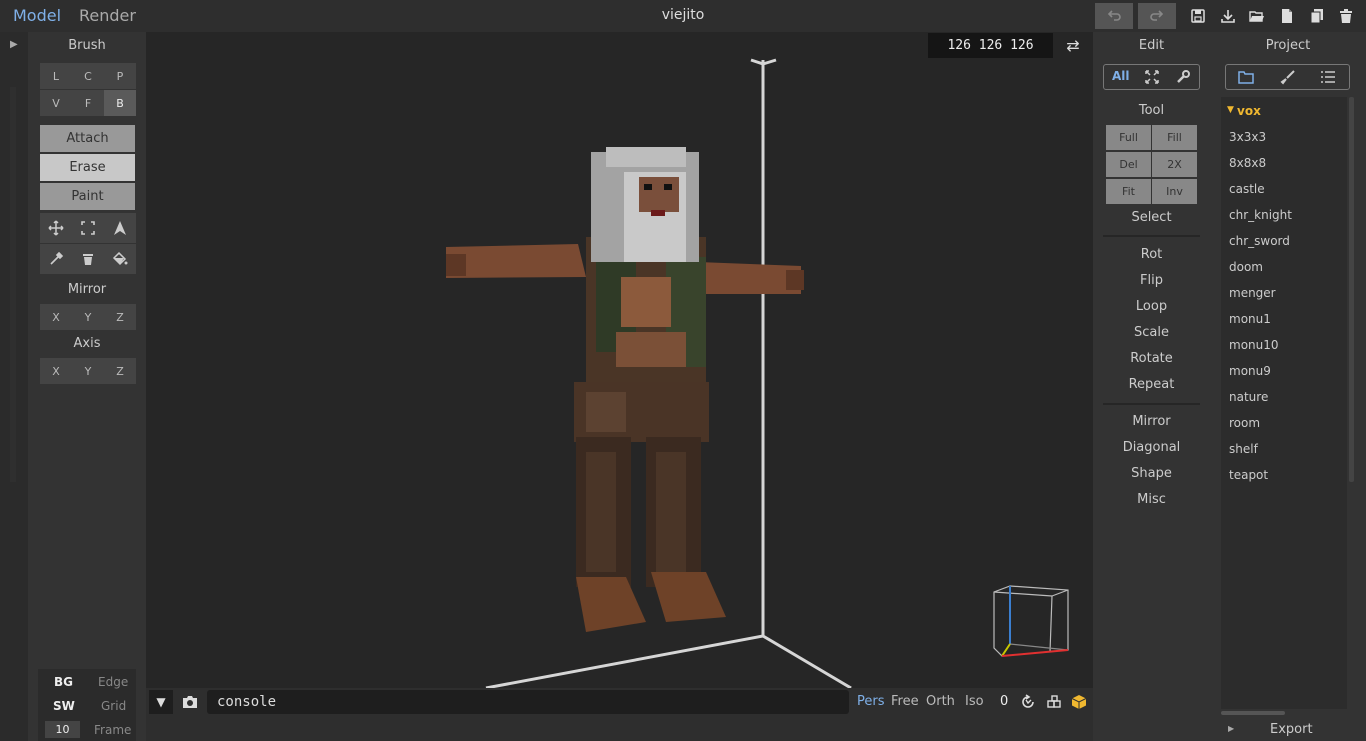  What do you see at coordinates (1246, 267) in the screenshot?
I see `list-item: doom` at bounding box center [1246, 267].